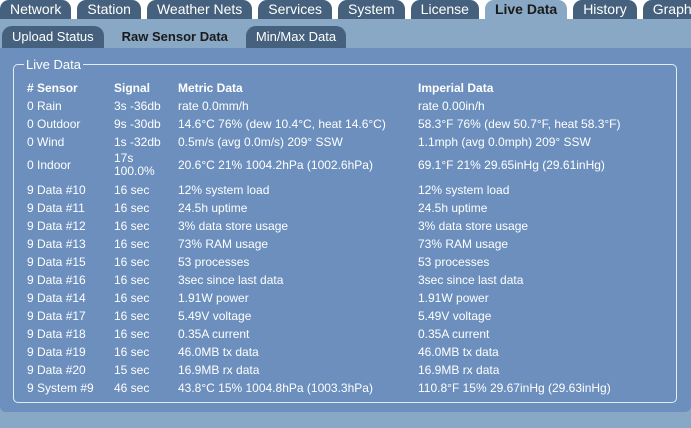  Describe the element at coordinates (46, 142) in the screenshot. I see `table-row-sensor: 0 Wind` at that location.